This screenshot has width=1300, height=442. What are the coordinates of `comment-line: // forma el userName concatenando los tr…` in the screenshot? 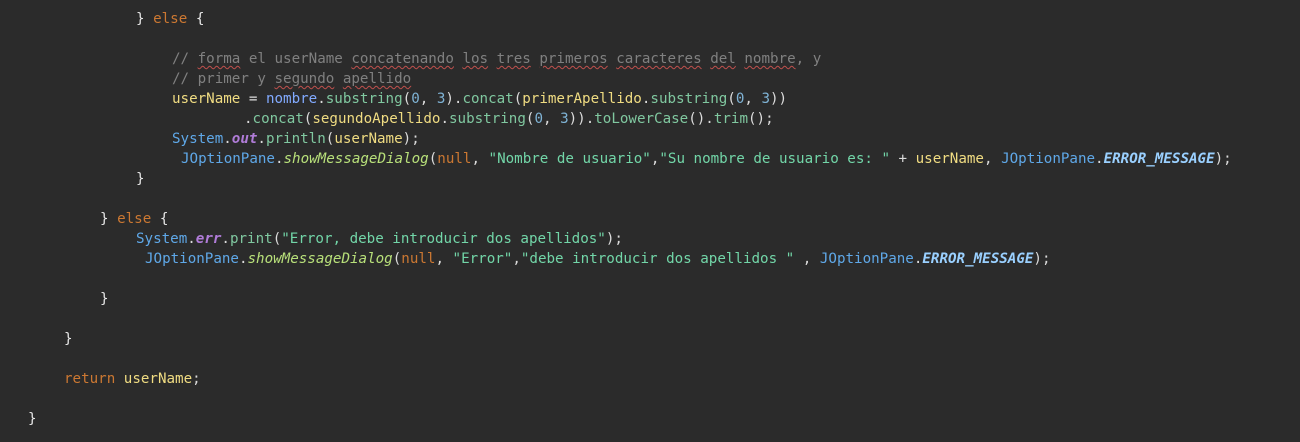 It's located at (497, 59).